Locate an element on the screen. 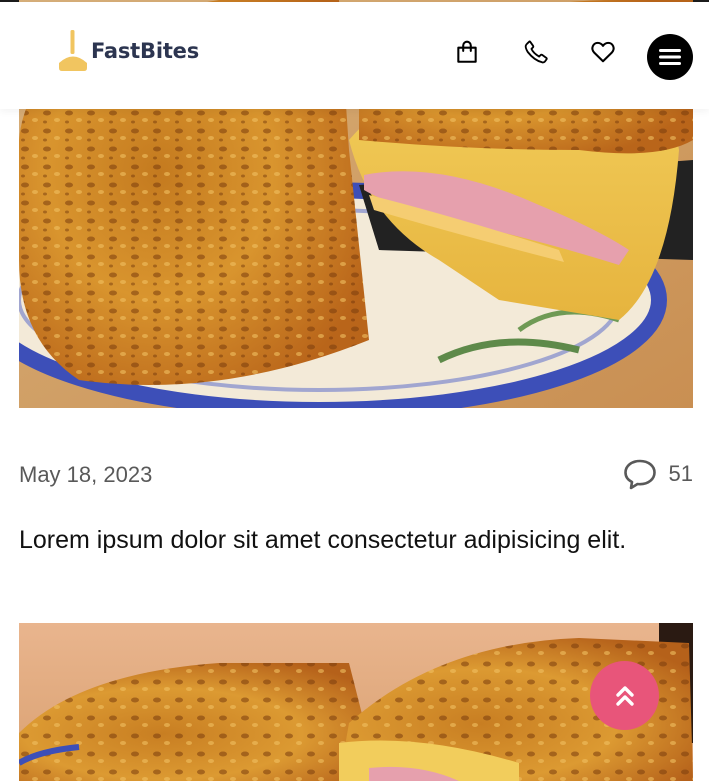 This screenshot has height=781, width=709. scroll-to-top-button is located at coordinates (624, 695).